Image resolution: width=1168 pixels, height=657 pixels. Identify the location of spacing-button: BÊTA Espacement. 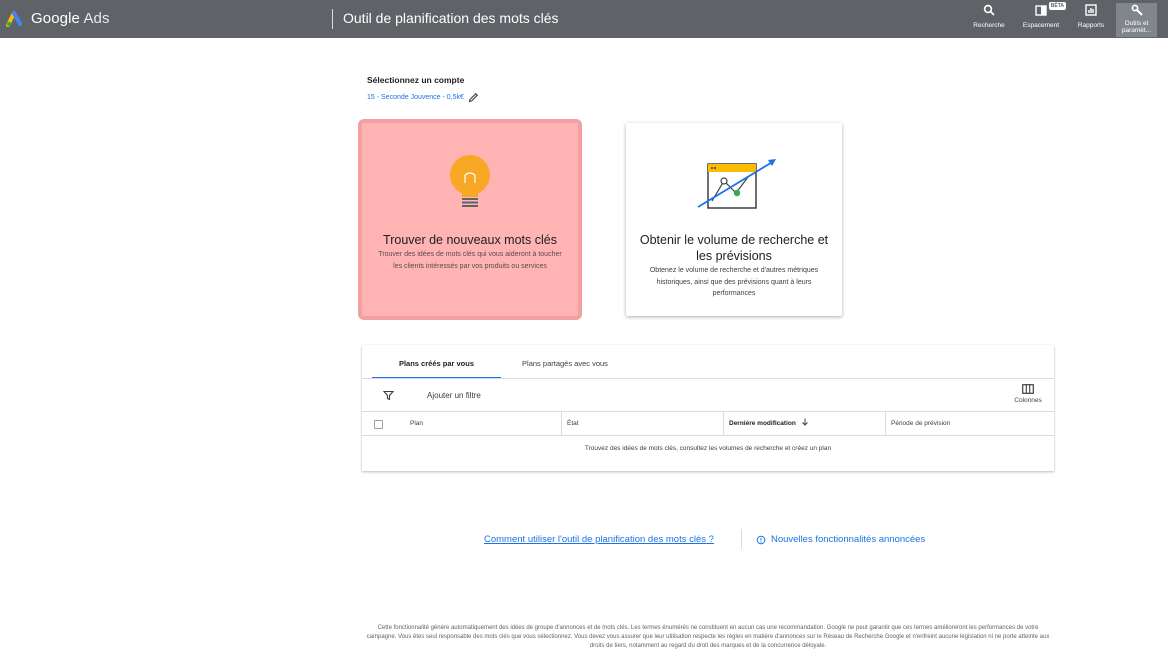
(1042, 19).